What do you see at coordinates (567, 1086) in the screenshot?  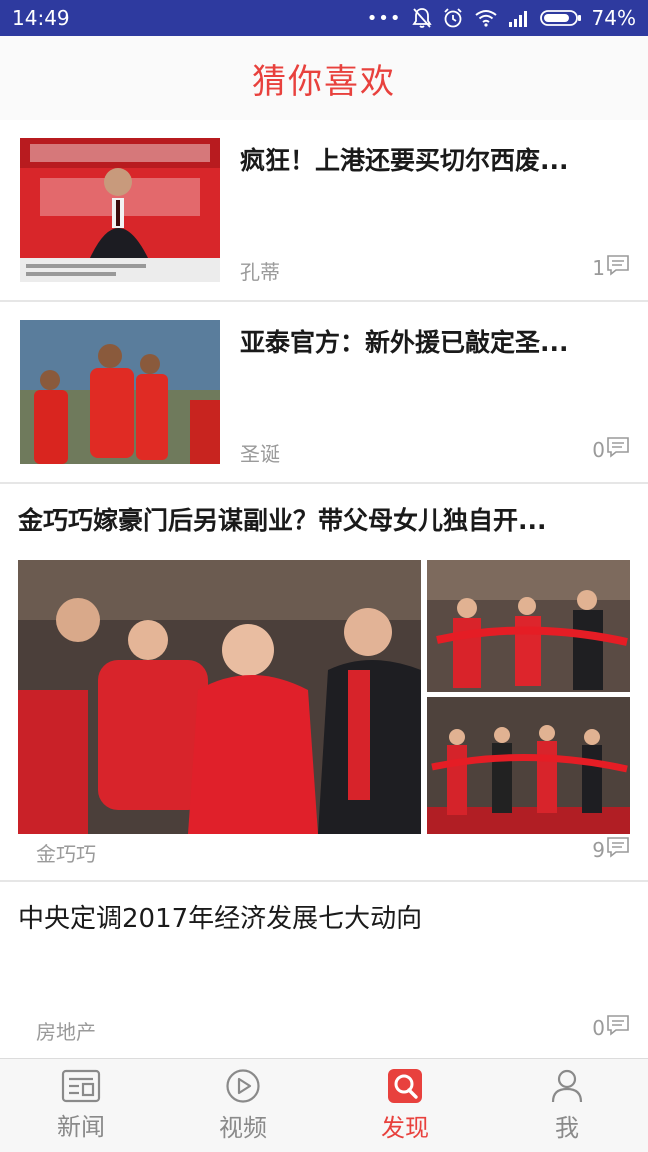 I see `user-icon` at bounding box center [567, 1086].